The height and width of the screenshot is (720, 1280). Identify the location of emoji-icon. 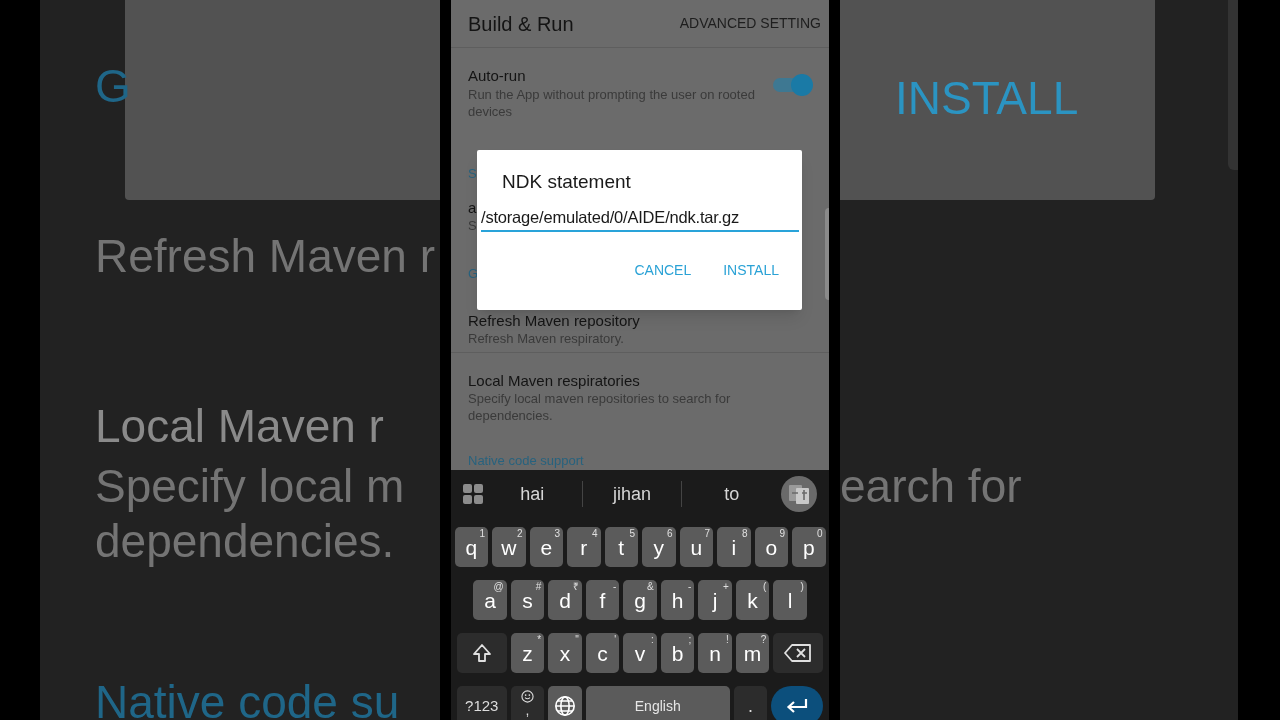
(527, 696).